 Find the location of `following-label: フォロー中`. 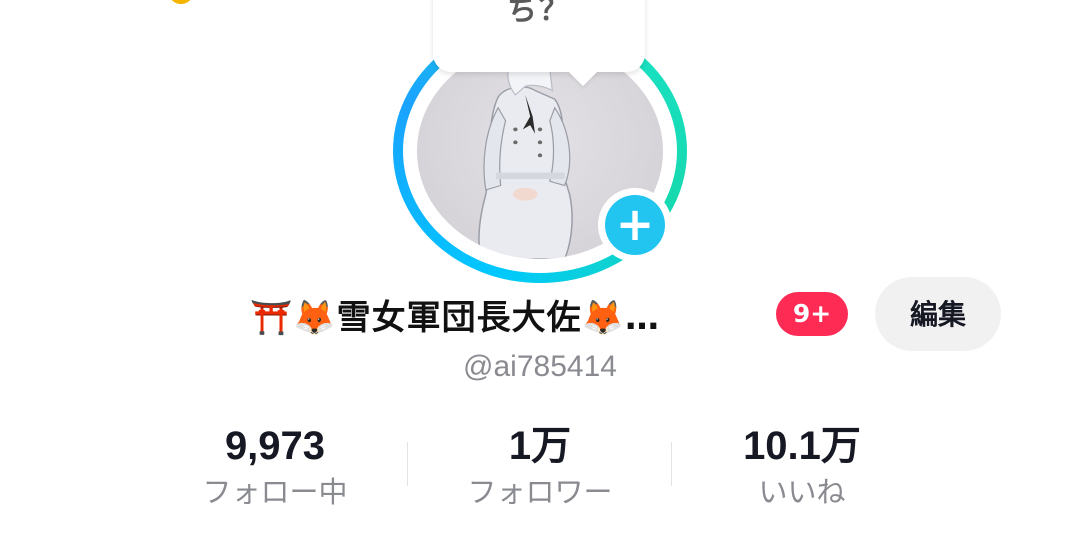

following-label: フォロー中 is located at coordinates (275, 492).